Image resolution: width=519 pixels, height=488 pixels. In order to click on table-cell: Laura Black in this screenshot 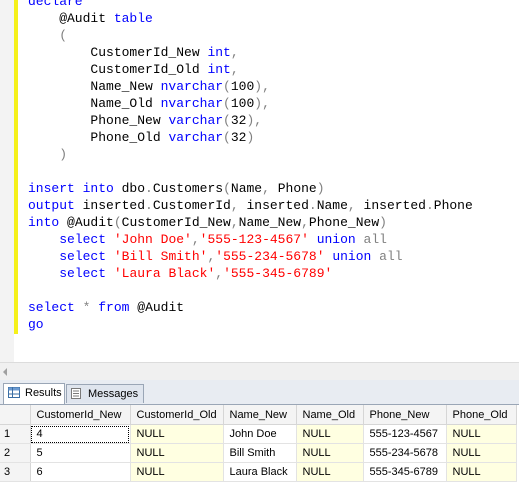, I will do `click(260, 472)`.